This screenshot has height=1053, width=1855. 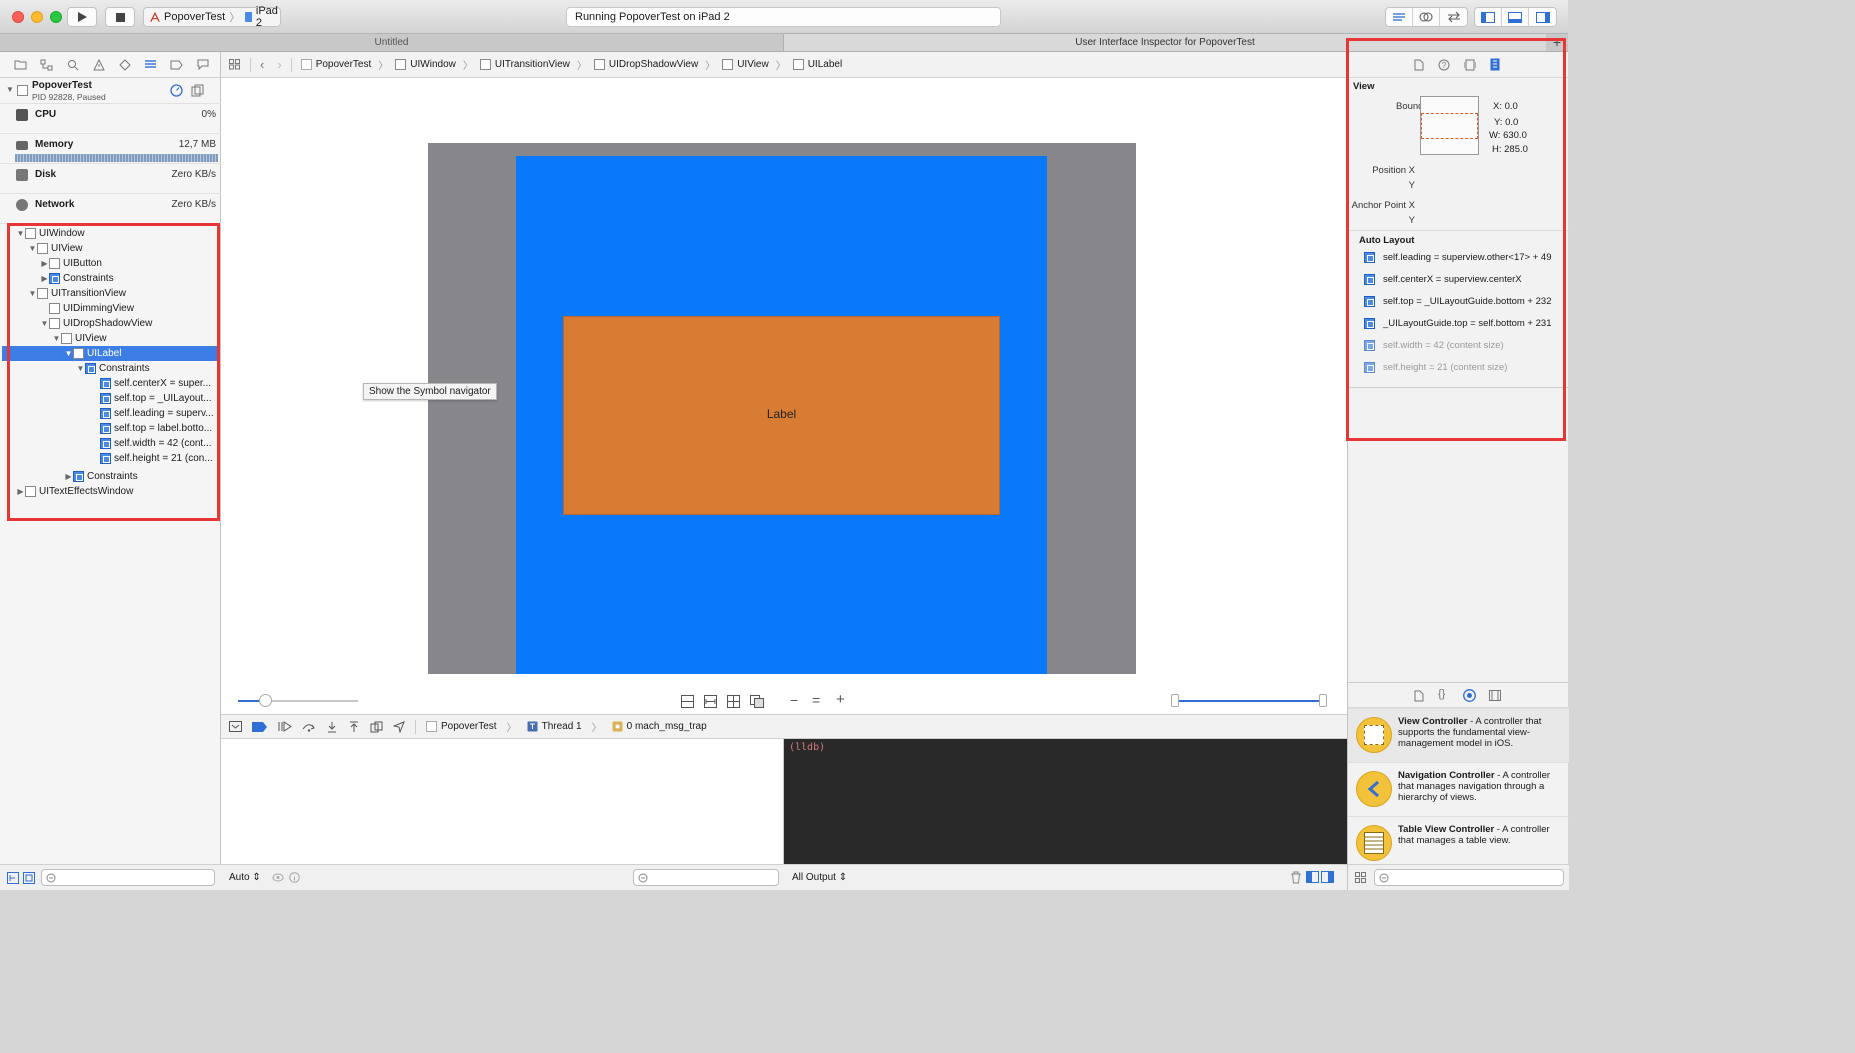 What do you see at coordinates (150, 64) in the screenshot?
I see `debug-navigator-icon` at bounding box center [150, 64].